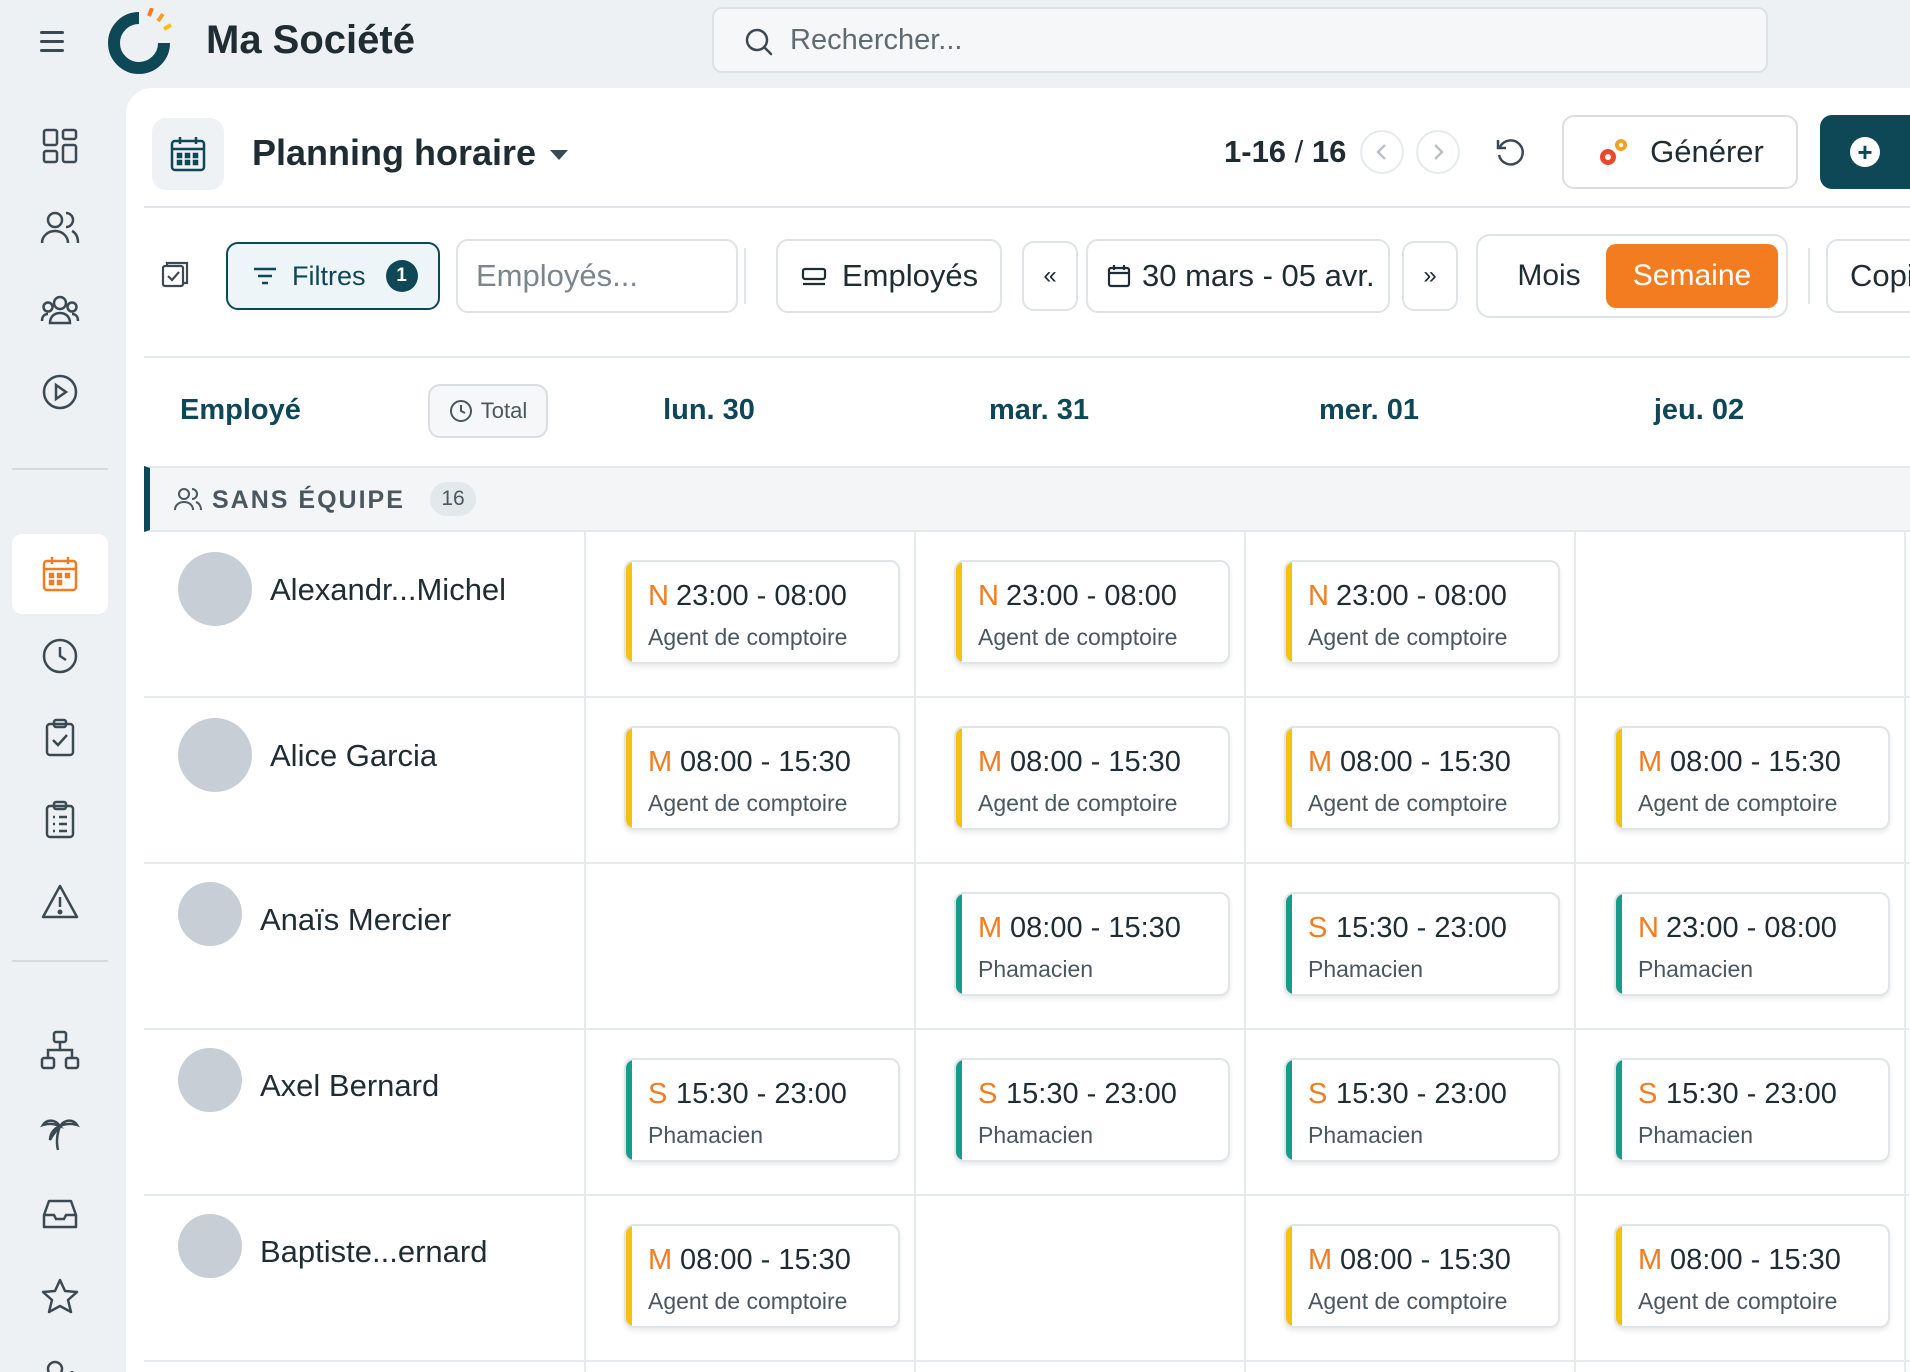 The width and height of the screenshot is (1910, 1372). What do you see at coordinates (175, 277) in the screenshot?
I see `select-all-checkbox` at bounding box center [175, 277].